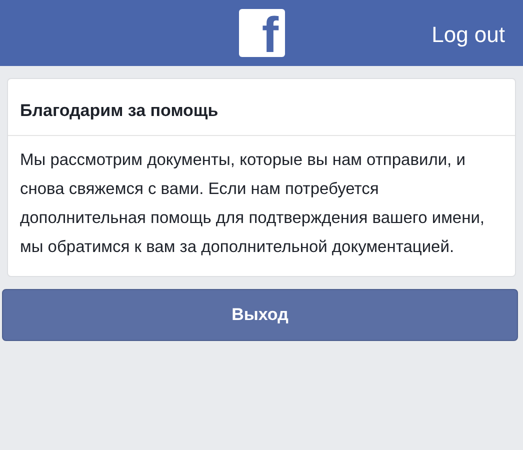 The width and height of the screenshot is (523, 450). Describe the element at coordinates (261, 33) in the screenshot. I see `logo: f` at that location.